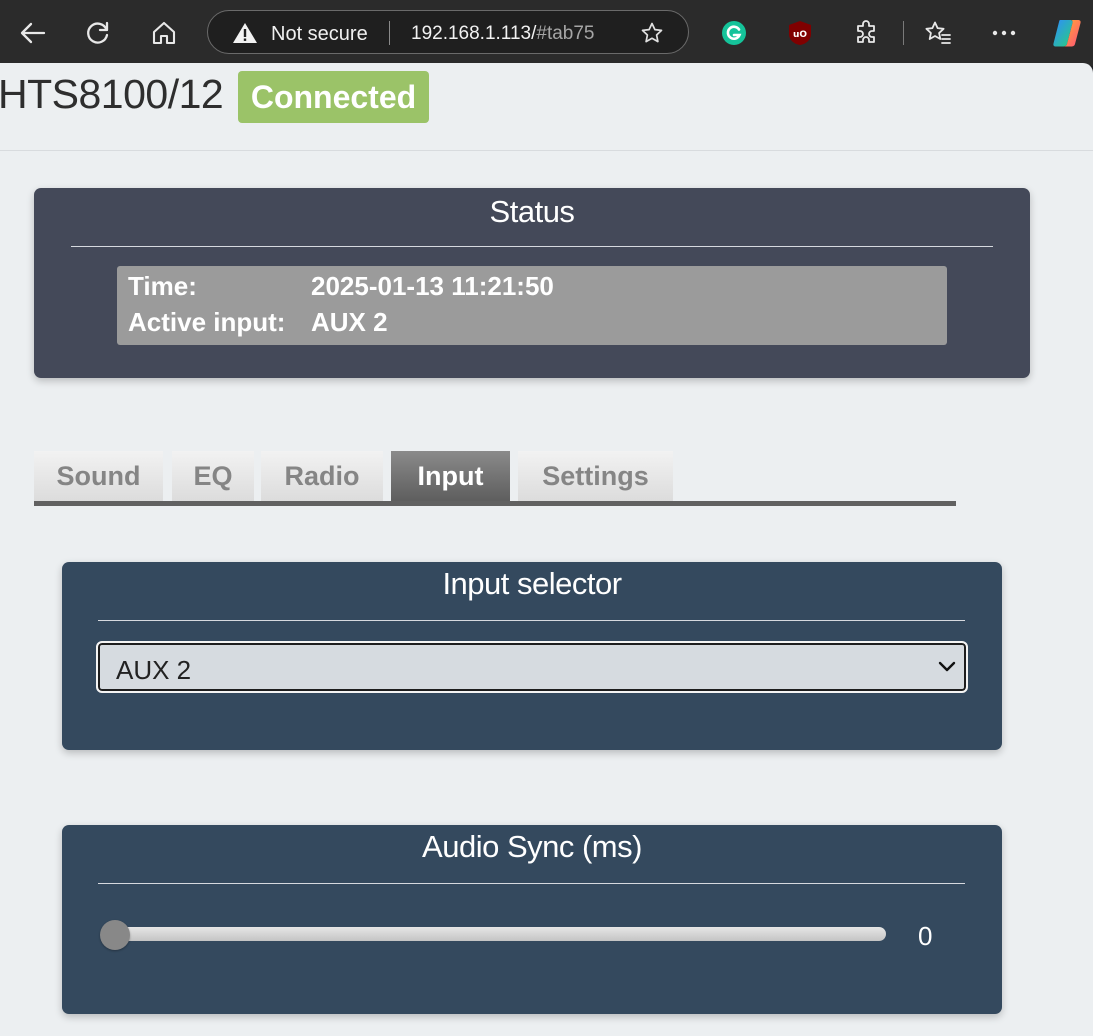  I want to click on ublock-origin-icon: uO, so click(800, 33).